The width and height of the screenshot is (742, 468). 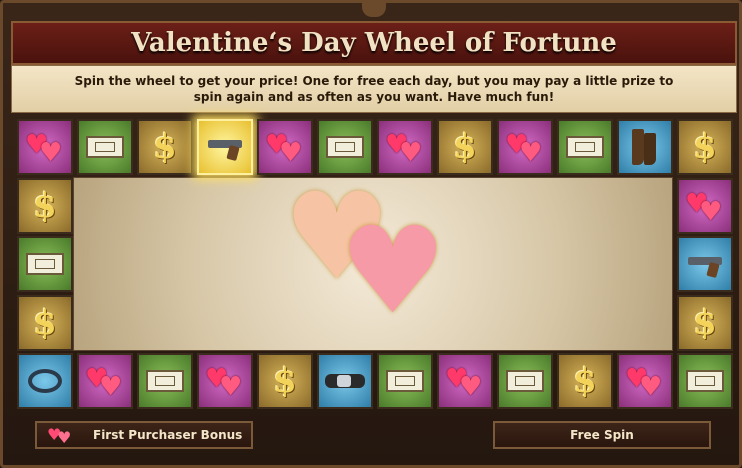 I want to click on star-ornament-icon, so click(x=374, y=10).